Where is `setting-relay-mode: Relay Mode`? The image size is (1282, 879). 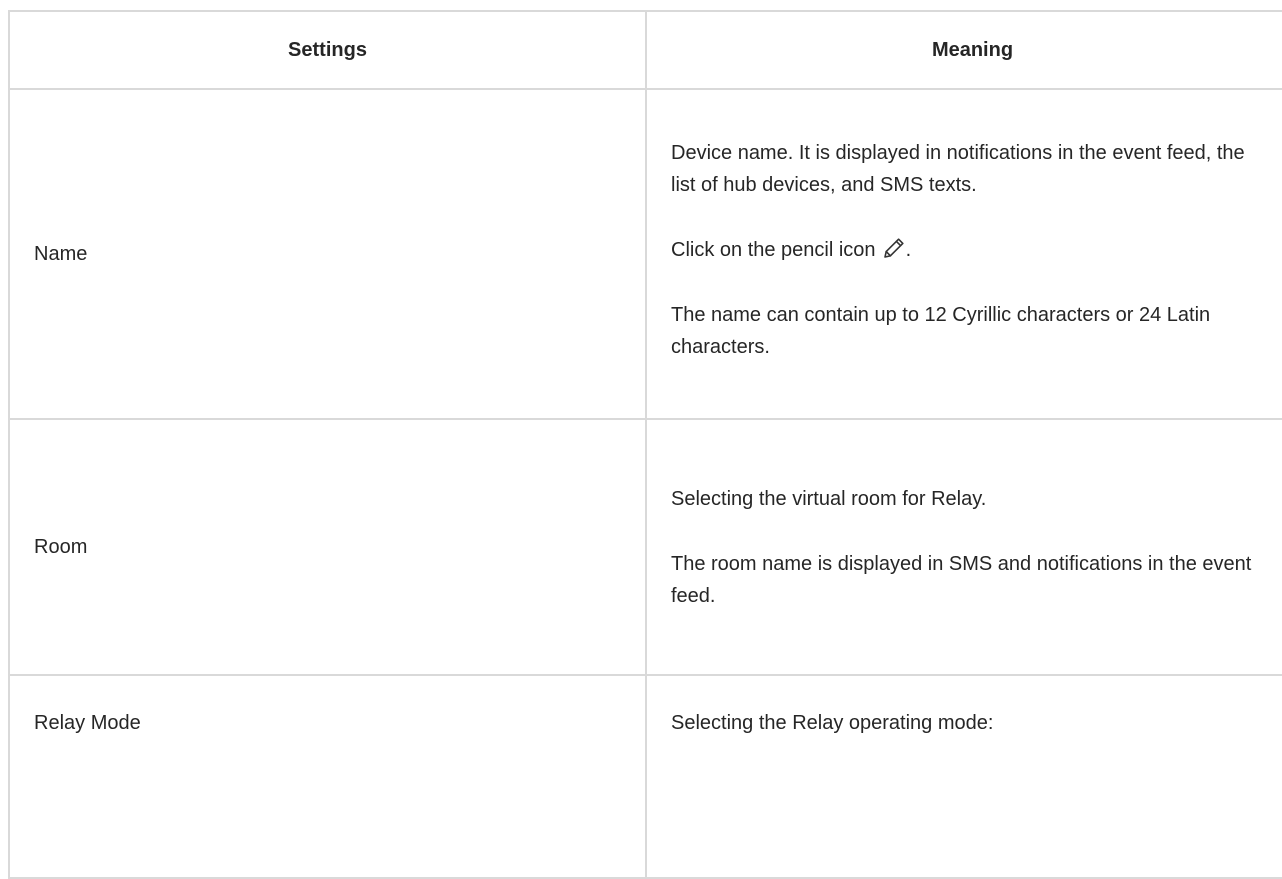
setting-relay-mode: Relay Mode is located at coordinates (327, 776).